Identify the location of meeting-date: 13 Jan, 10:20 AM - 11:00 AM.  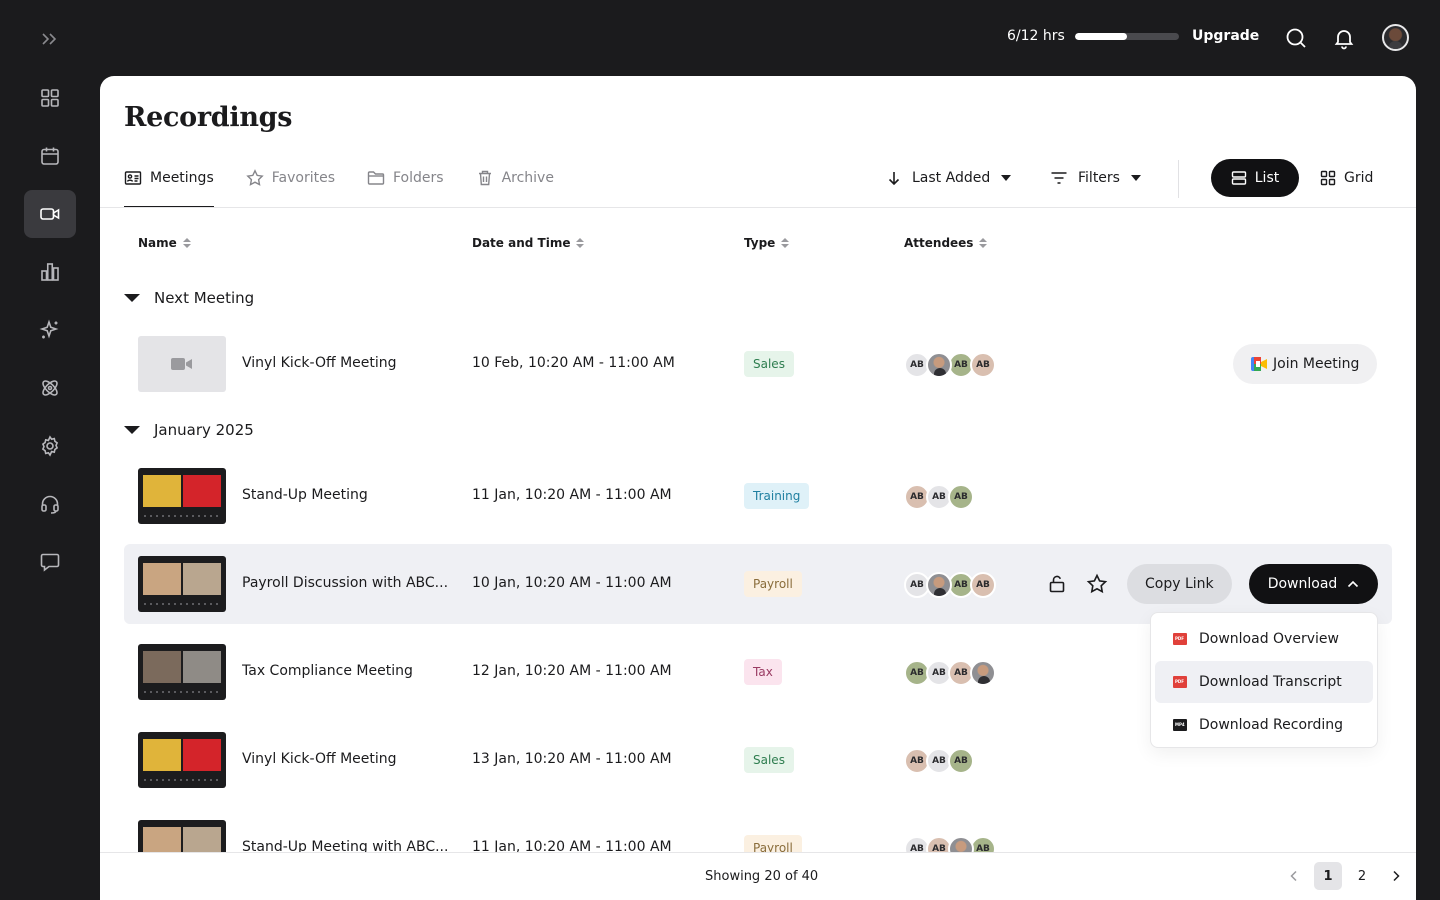
(572, 759).